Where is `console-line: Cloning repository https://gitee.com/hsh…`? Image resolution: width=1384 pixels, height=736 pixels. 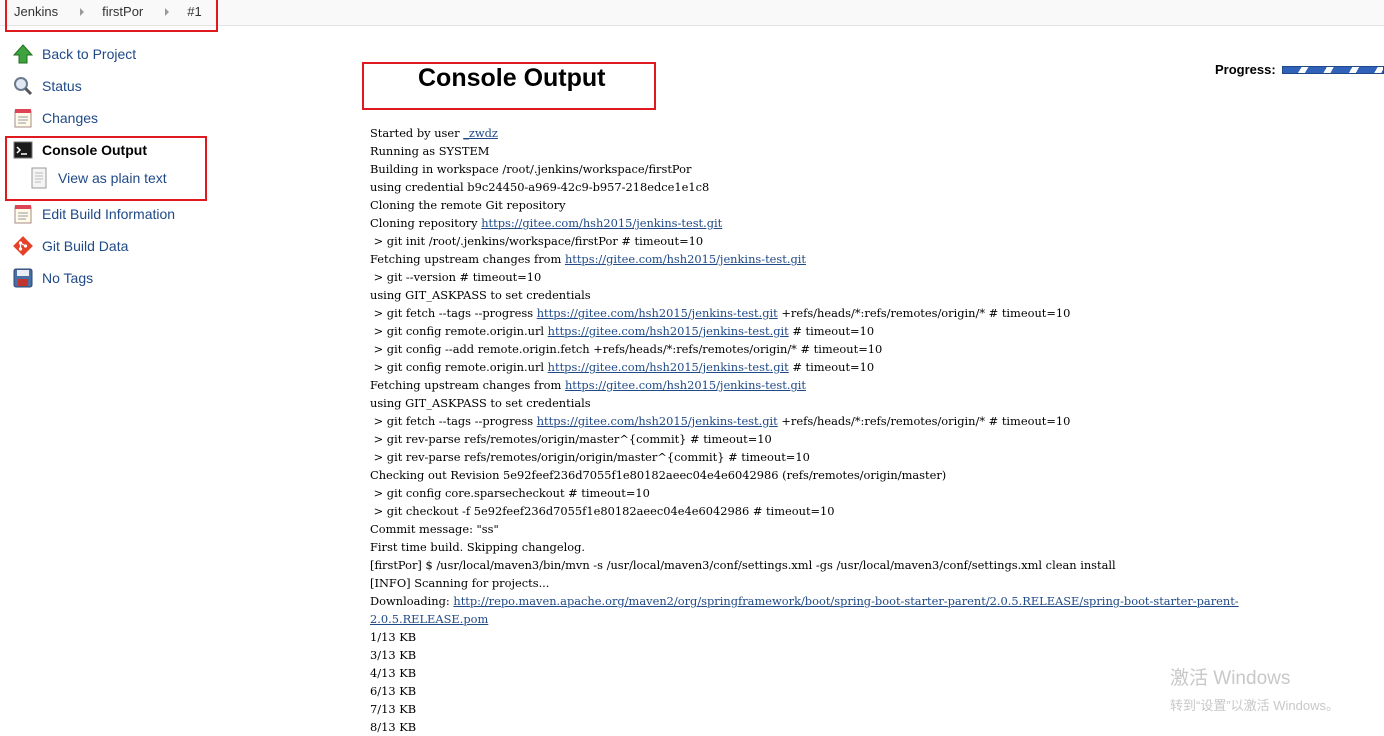
console-line: Cloning repository https://gitee.com/hsh… is located at coordinates (845, 223).